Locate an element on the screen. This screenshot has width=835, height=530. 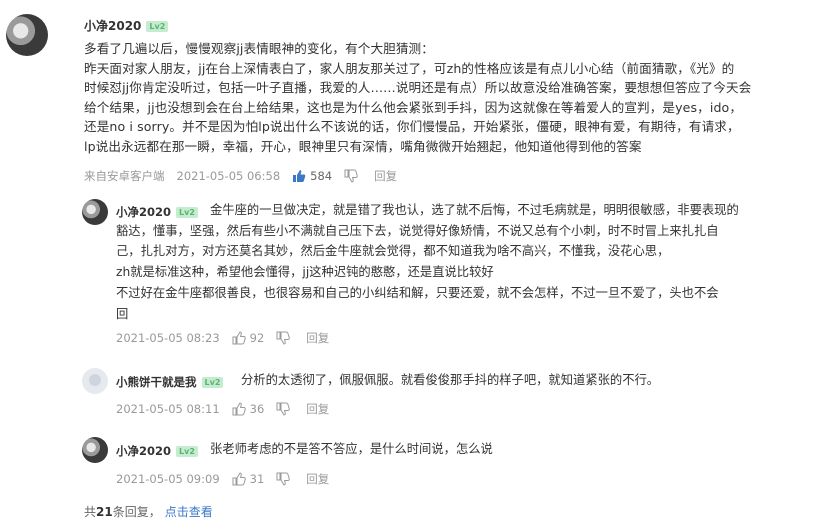
source-text: 来自安卓客户端 is located at coordinates (124, 176).